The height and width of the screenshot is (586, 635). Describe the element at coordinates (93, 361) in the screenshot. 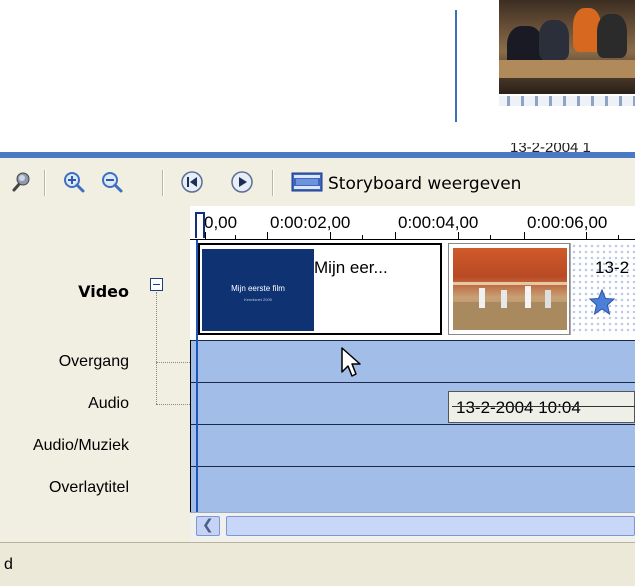

I see `track-label-overgang: Overgang` at that location.